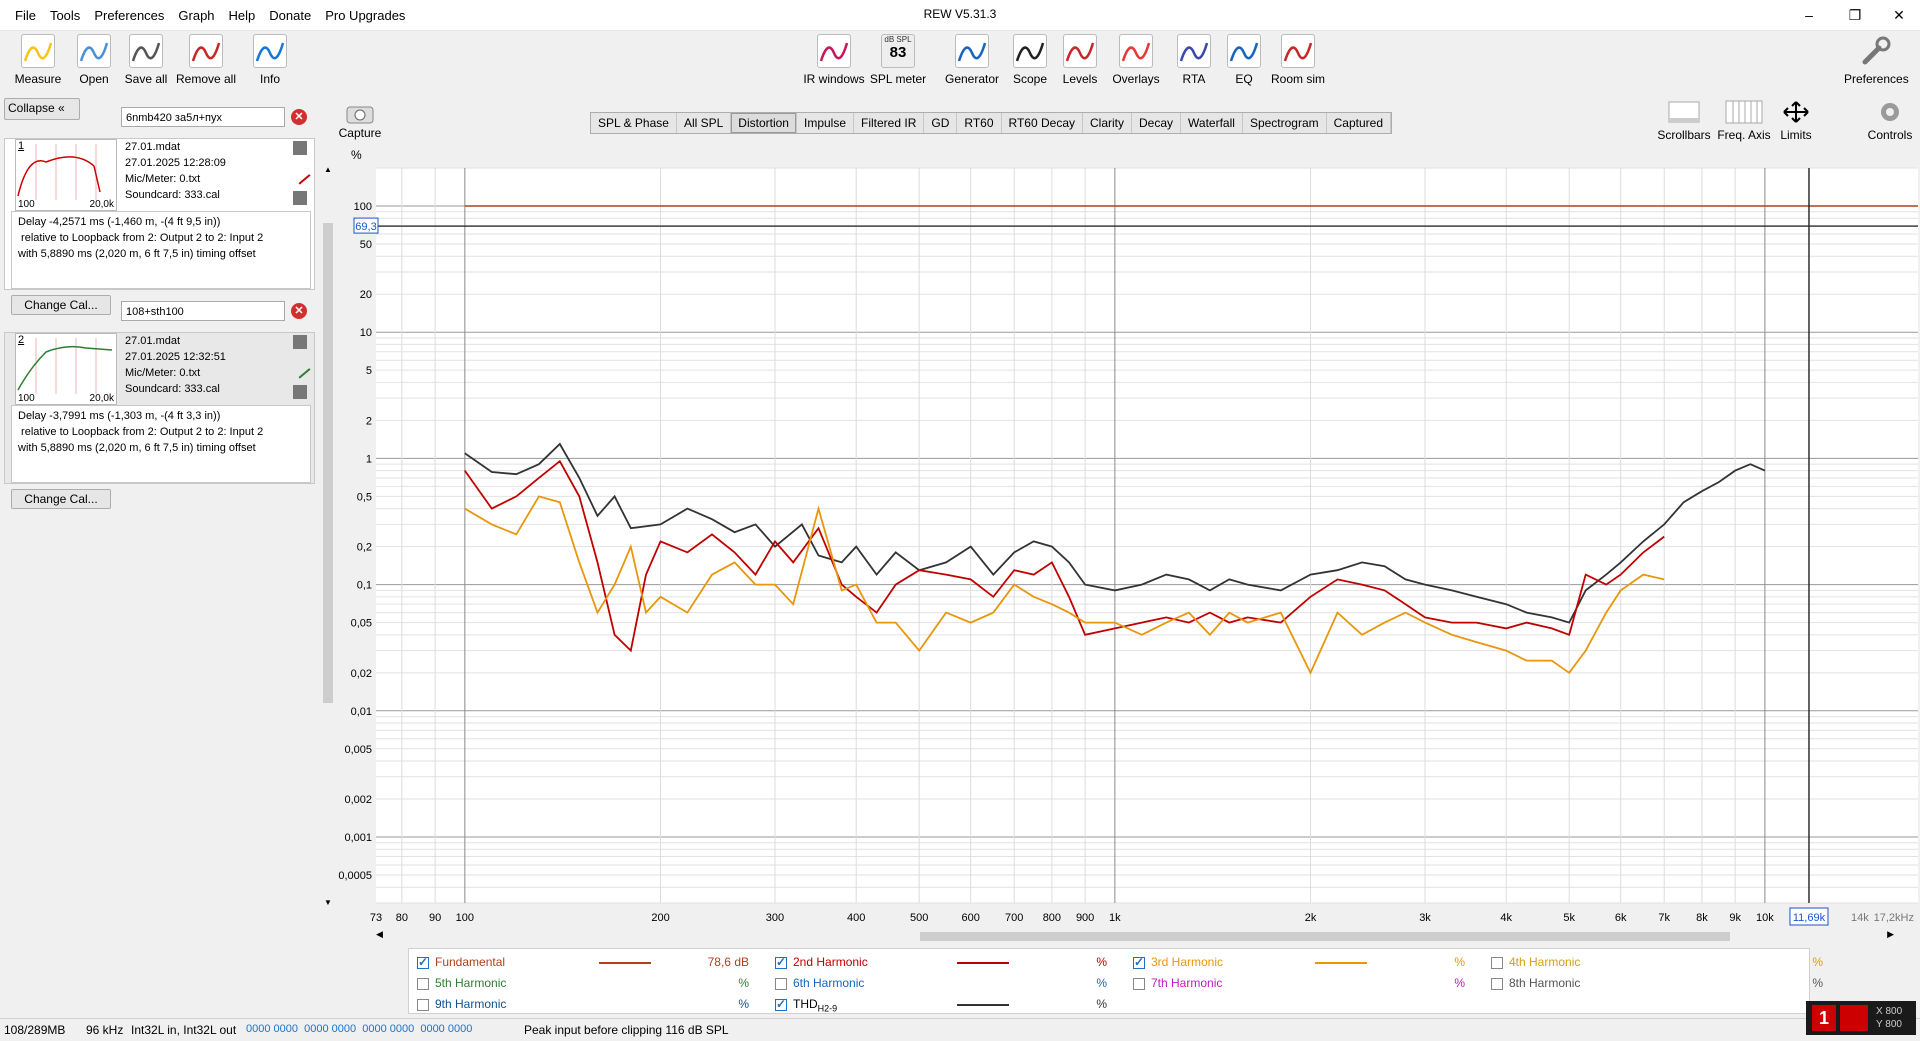 The image size is (1920, 1041). What do you see at coordinates (470, 962) in the screenshot?
I see `legend-label-text: Fundamental` at bounding box center [470, 962].